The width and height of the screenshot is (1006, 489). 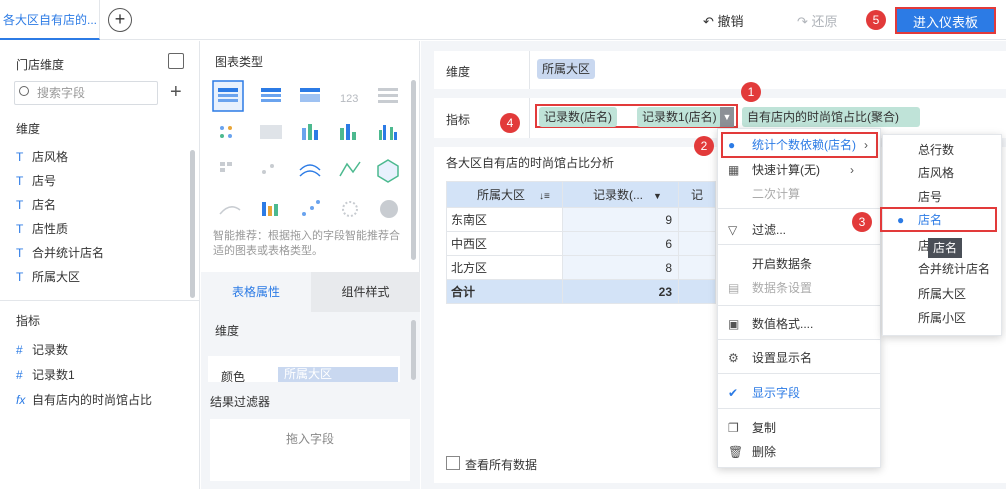 What do you see at coordinates (310, 155) in the screenshot?
I see `chart-type-grid: 123` at bounding box center [310, 155].